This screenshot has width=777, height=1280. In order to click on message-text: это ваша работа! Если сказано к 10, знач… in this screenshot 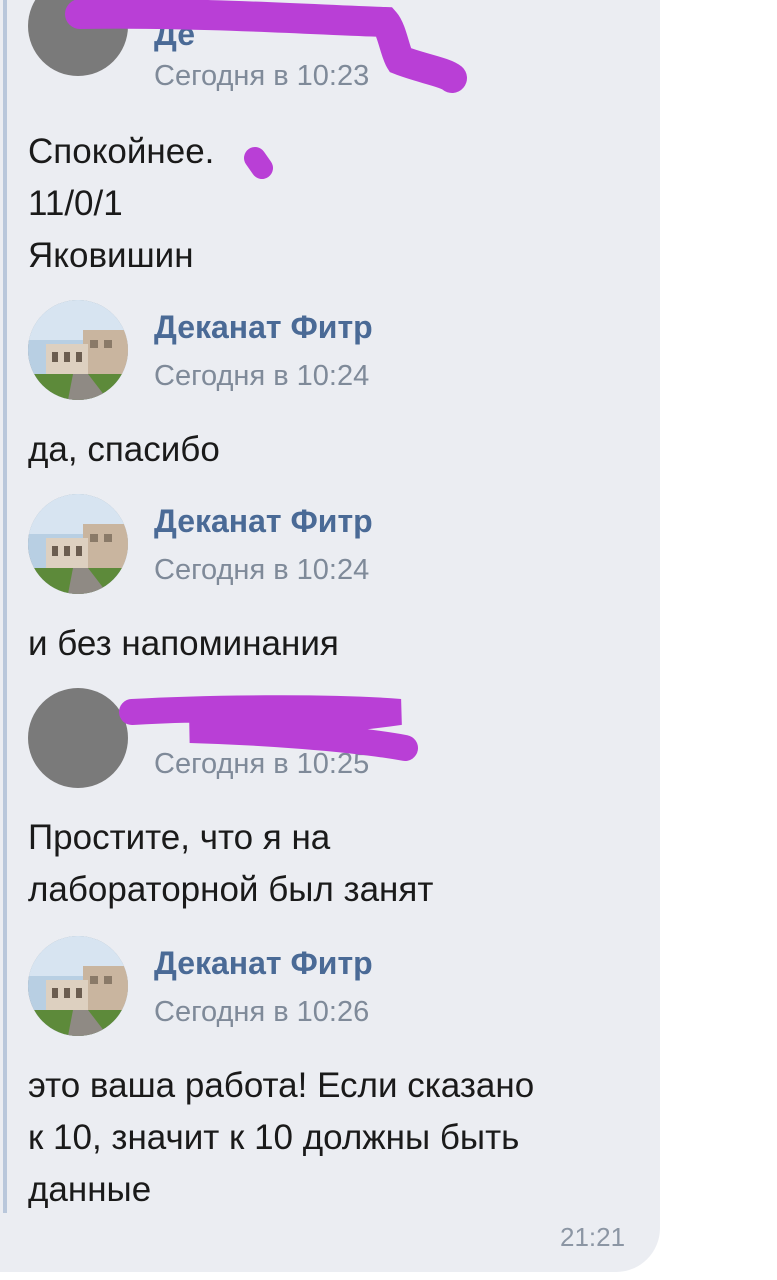, I will do `click(328, 1138)`.